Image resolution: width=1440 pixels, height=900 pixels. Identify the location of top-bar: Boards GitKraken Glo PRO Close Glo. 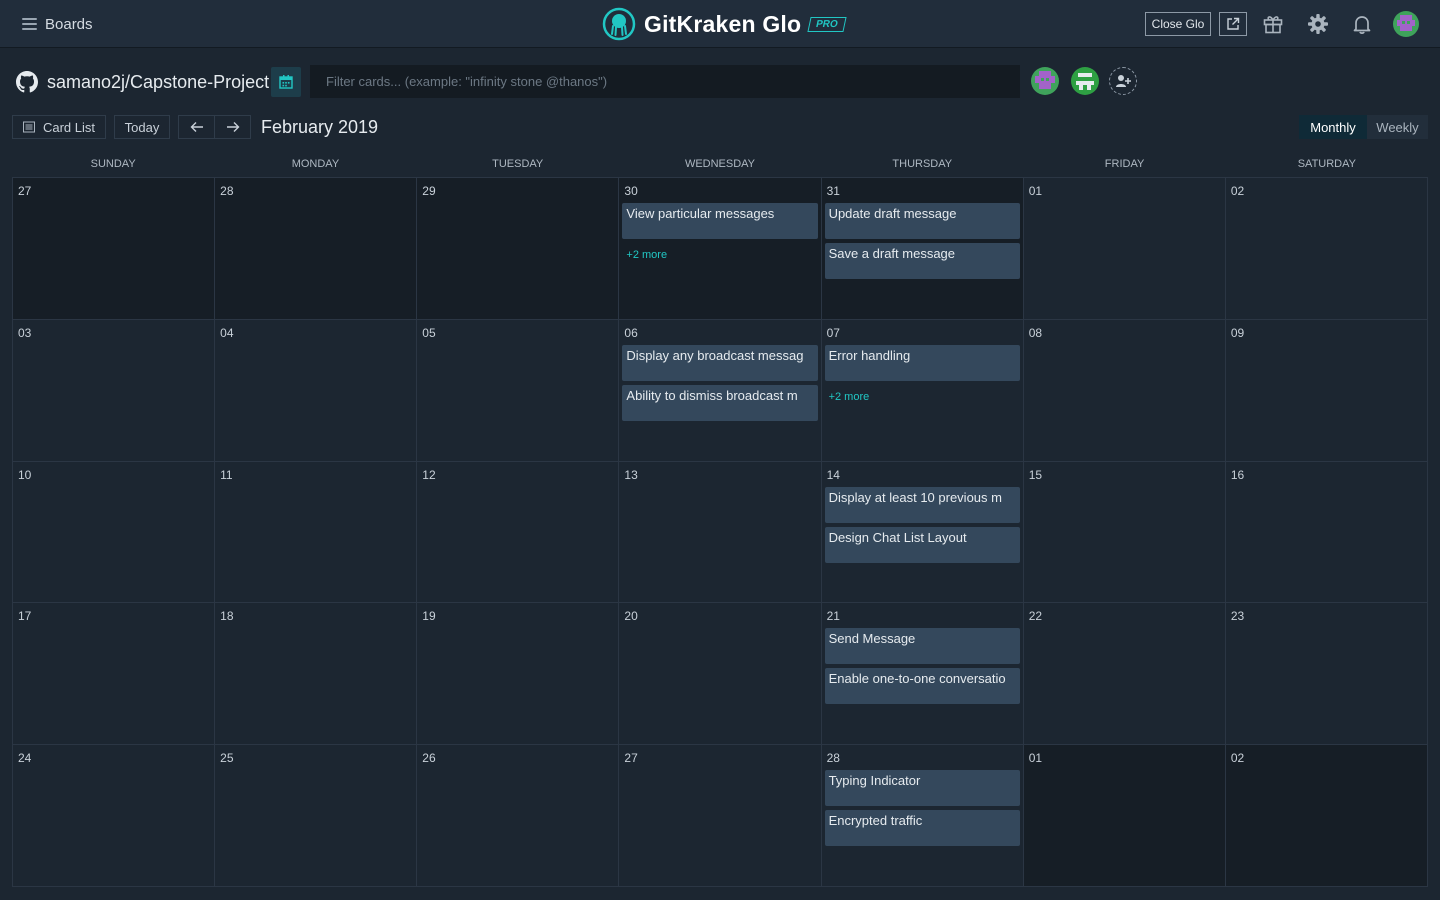
(720, 24).